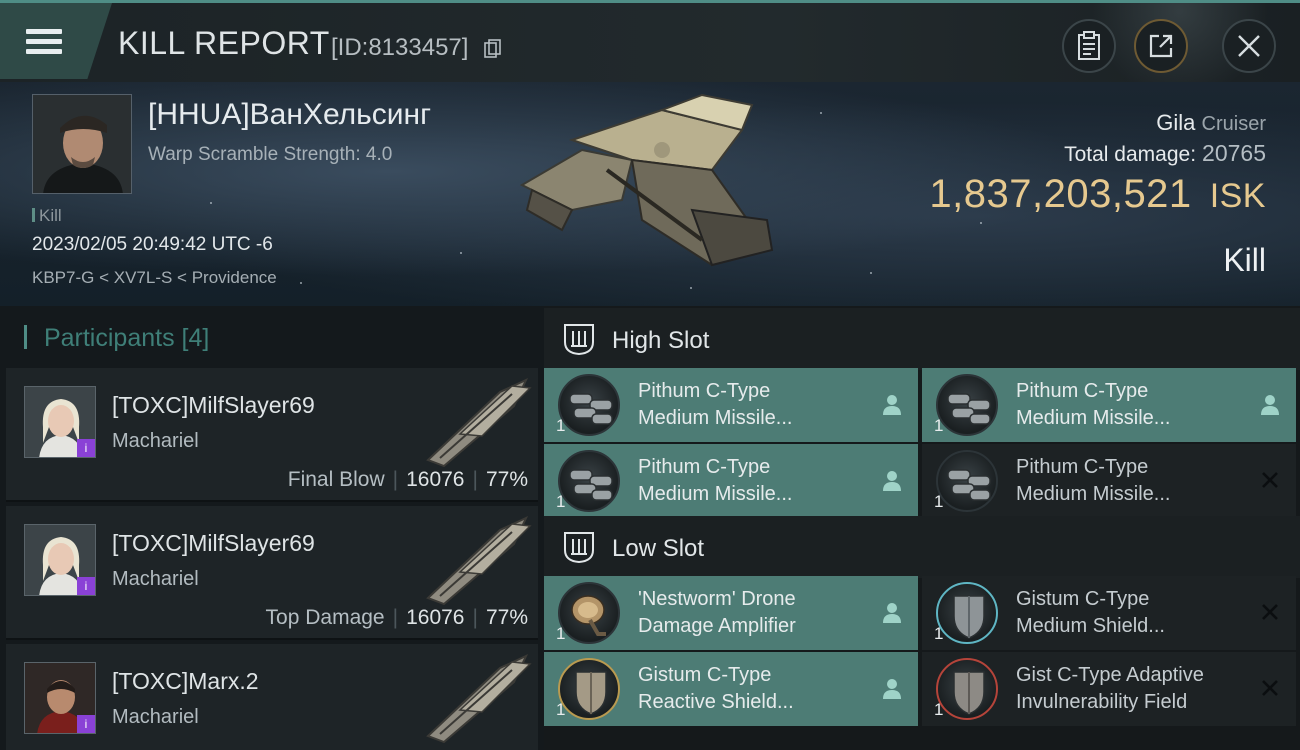  I want to click on clipboard-button, so click(1089, 46).